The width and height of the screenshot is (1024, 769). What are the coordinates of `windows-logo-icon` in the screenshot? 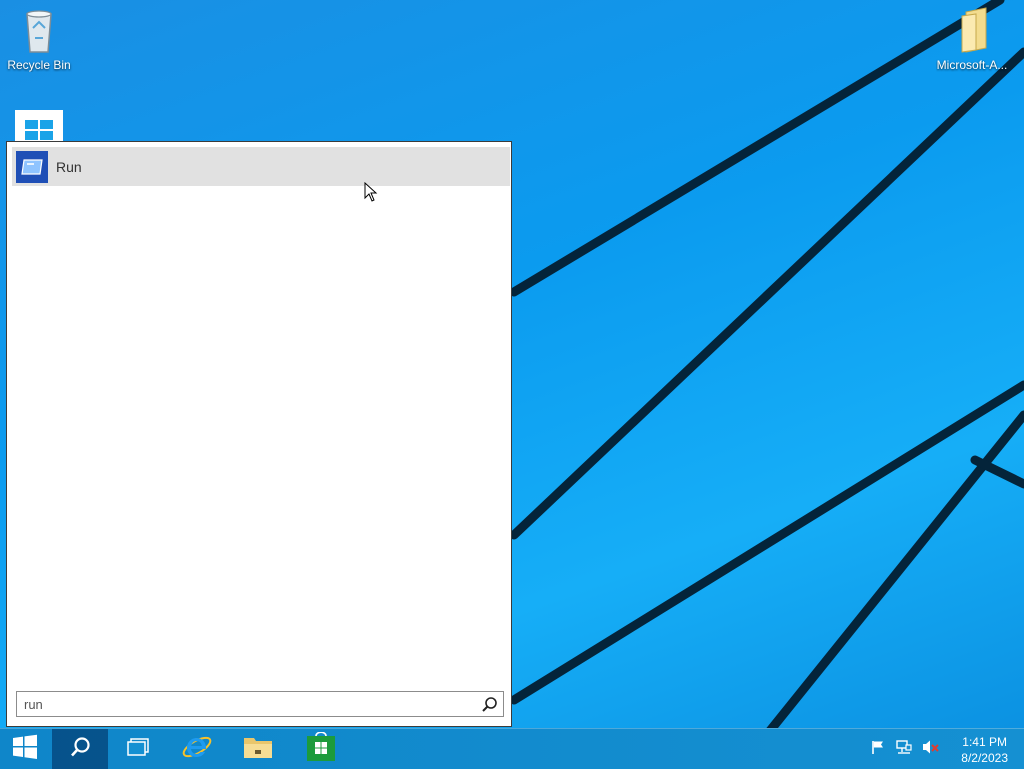 It's located at (25, 749).